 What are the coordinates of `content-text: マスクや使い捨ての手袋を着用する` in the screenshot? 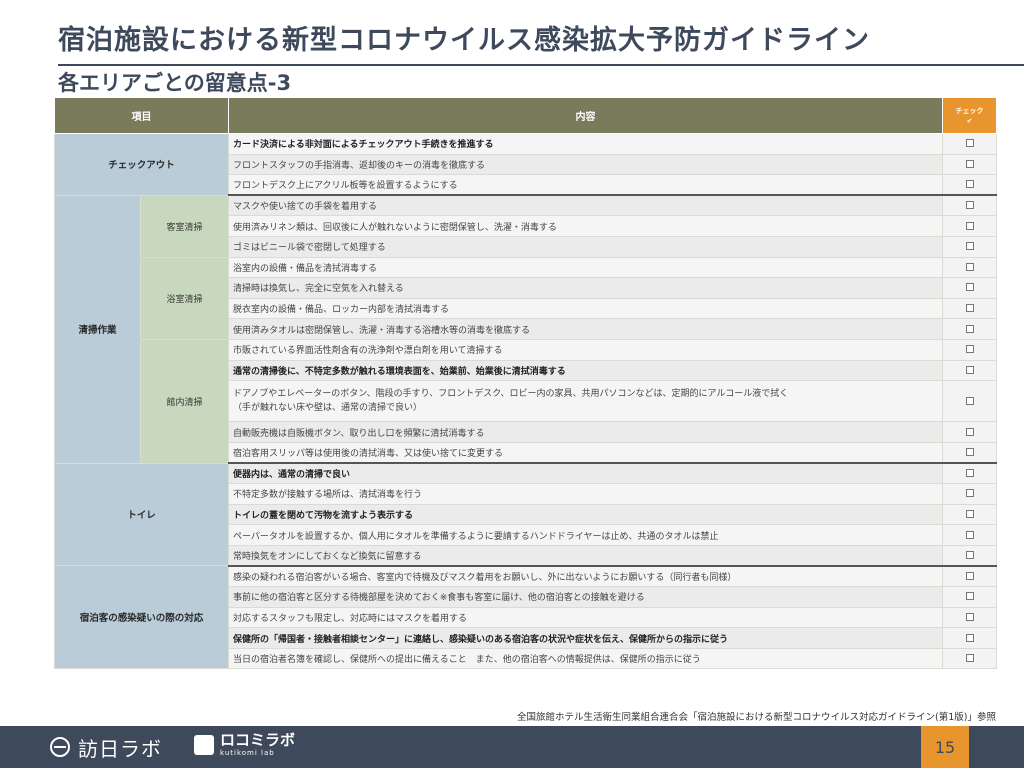 It's located at (305, 207).